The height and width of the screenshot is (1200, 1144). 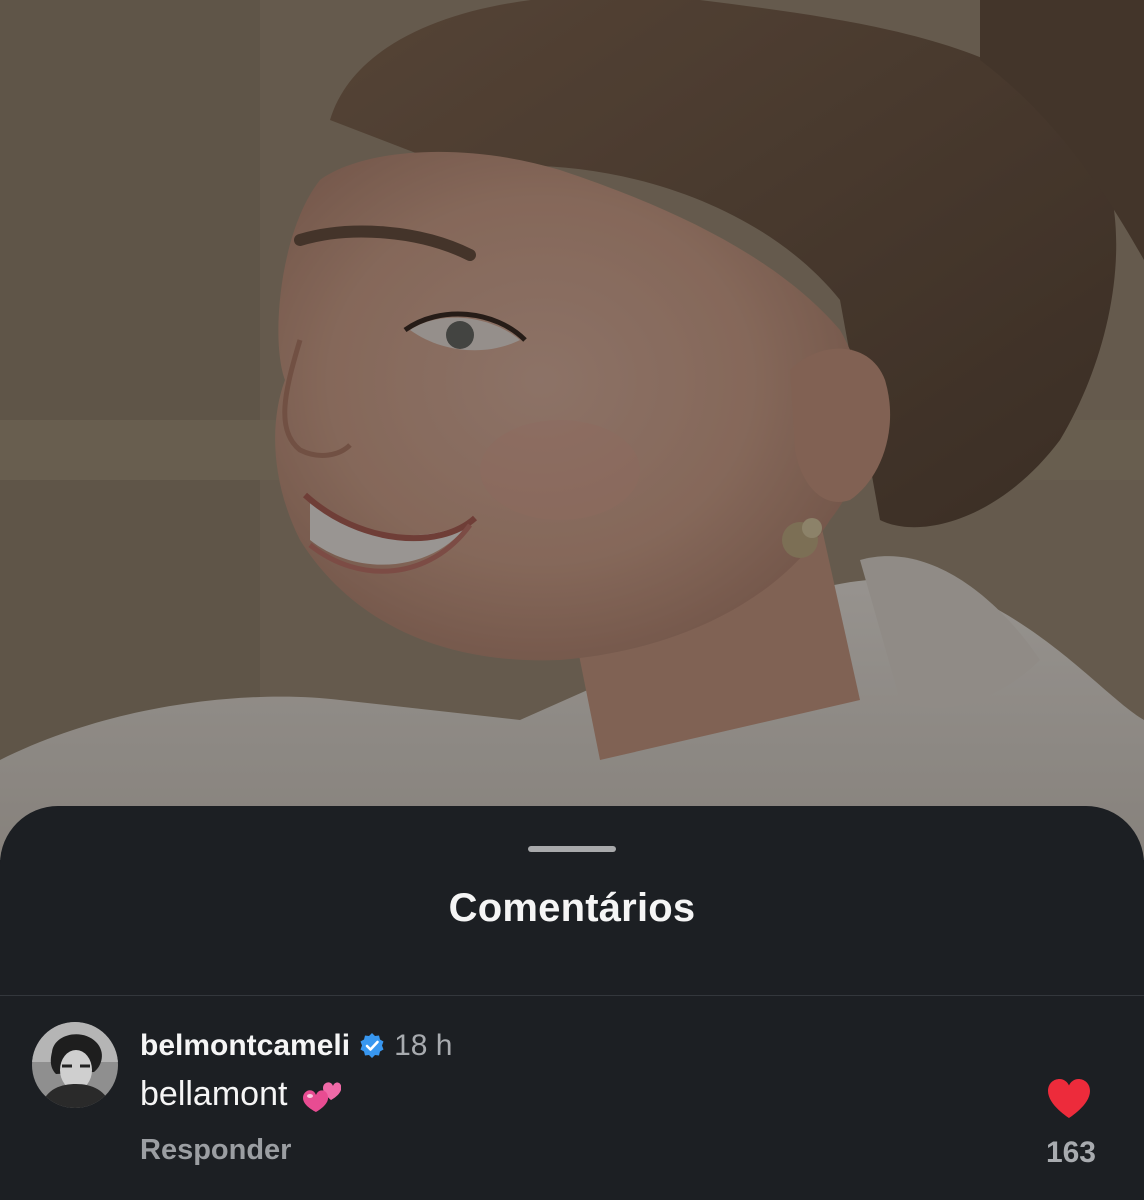 I want to click on like-count: 163, so click(x=1070, y=1152).